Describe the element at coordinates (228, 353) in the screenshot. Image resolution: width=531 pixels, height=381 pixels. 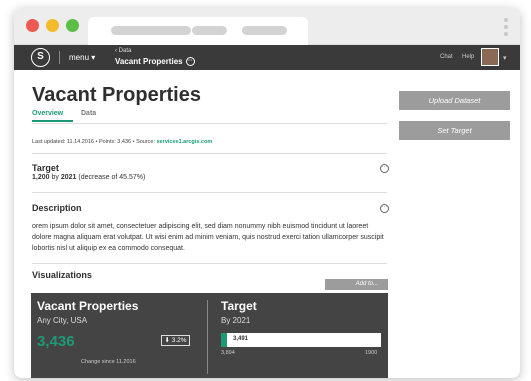
I see `target-bar-start: 3,894` at that location.